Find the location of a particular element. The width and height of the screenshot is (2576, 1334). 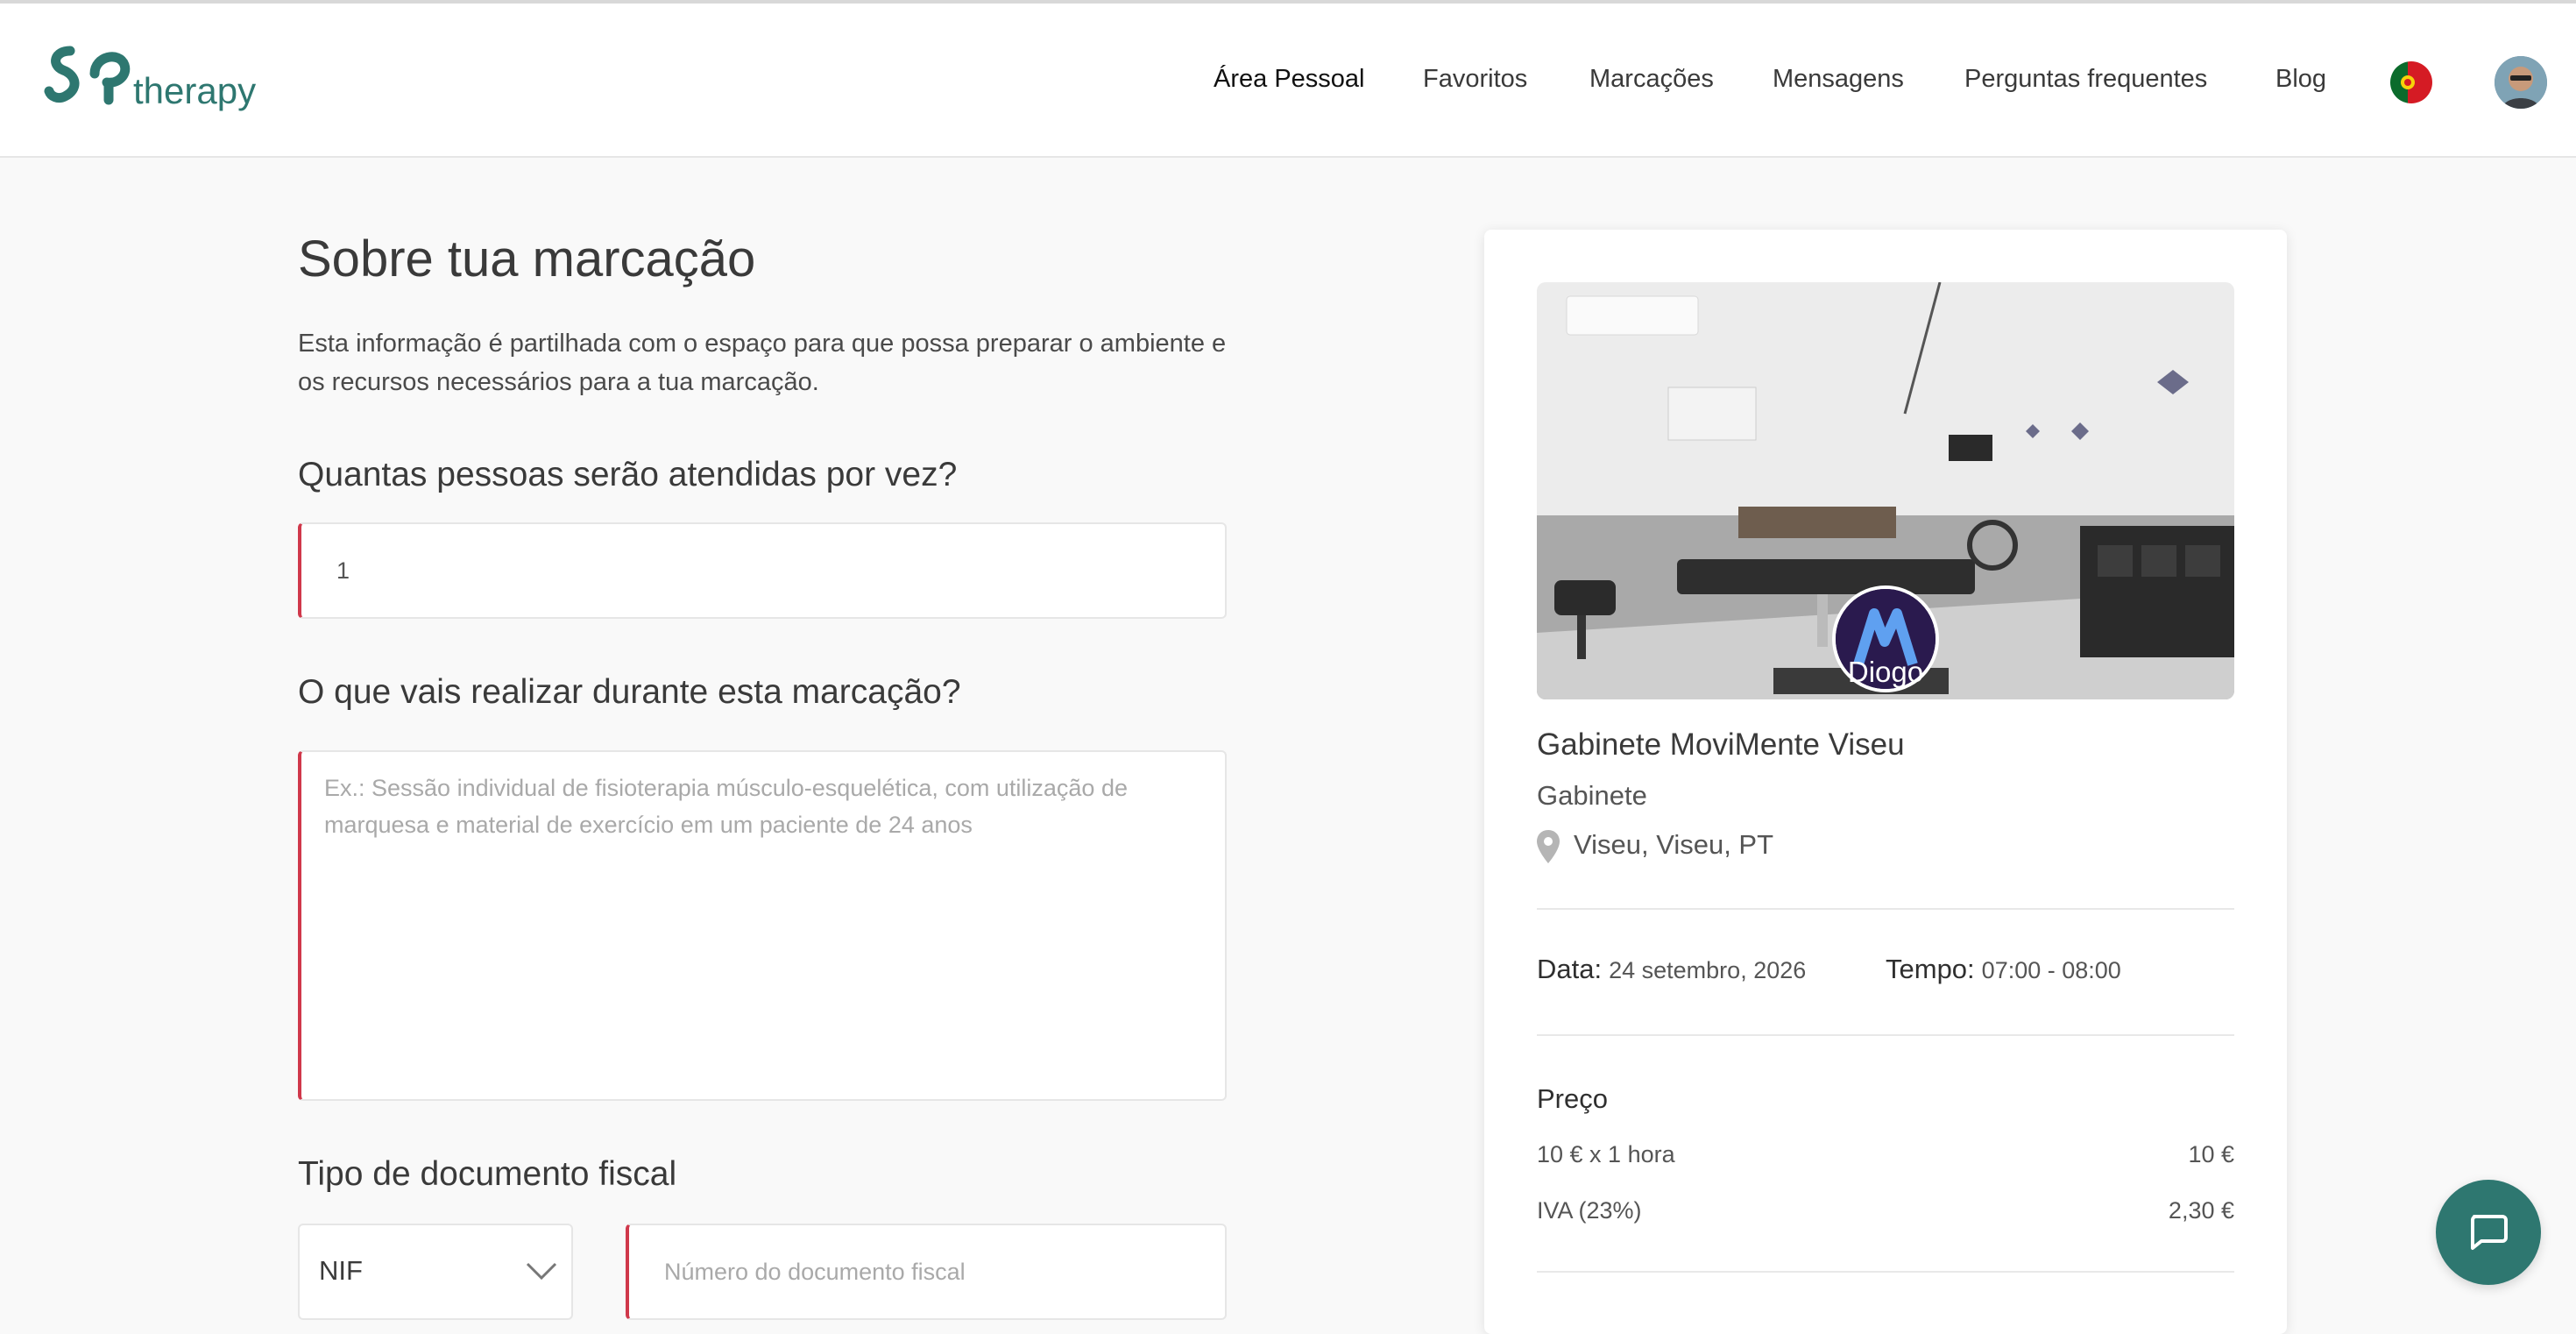

nav-blog: Blog is located at coordinates (2300, 79).